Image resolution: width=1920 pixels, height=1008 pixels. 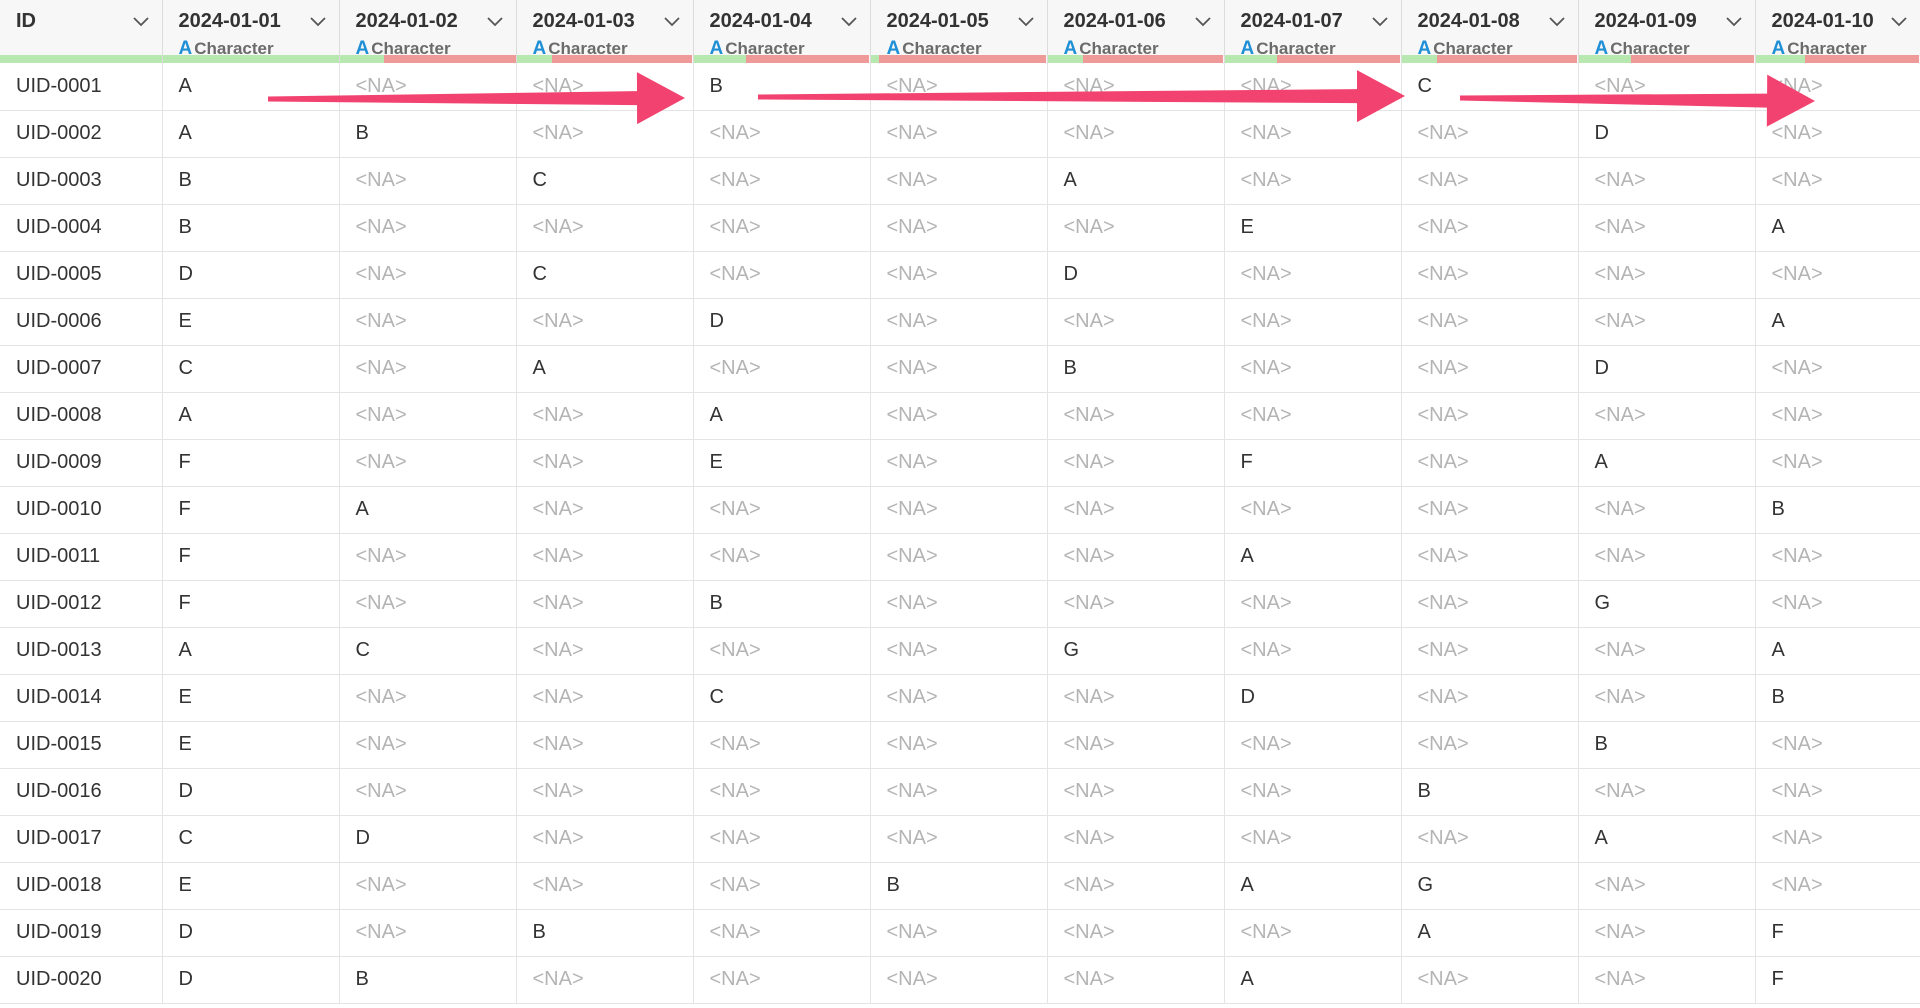 What do you see at coordinates (81, 745) in the screenshot?
I see `row-id-cell: UID-0015` at bounding box center [81, 745].